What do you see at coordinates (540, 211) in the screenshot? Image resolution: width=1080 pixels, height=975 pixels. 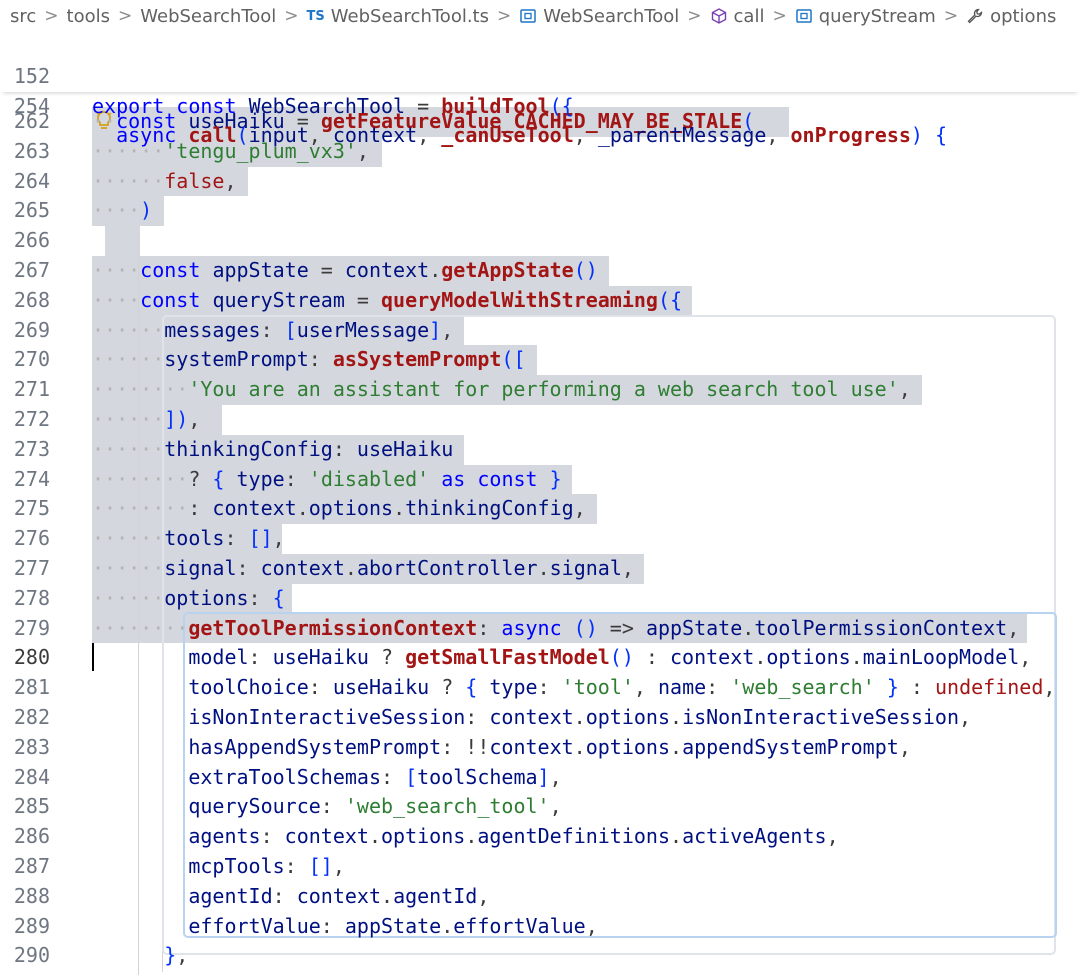 I see `code-line: 265 ····)` at bounding box center [540, 211].